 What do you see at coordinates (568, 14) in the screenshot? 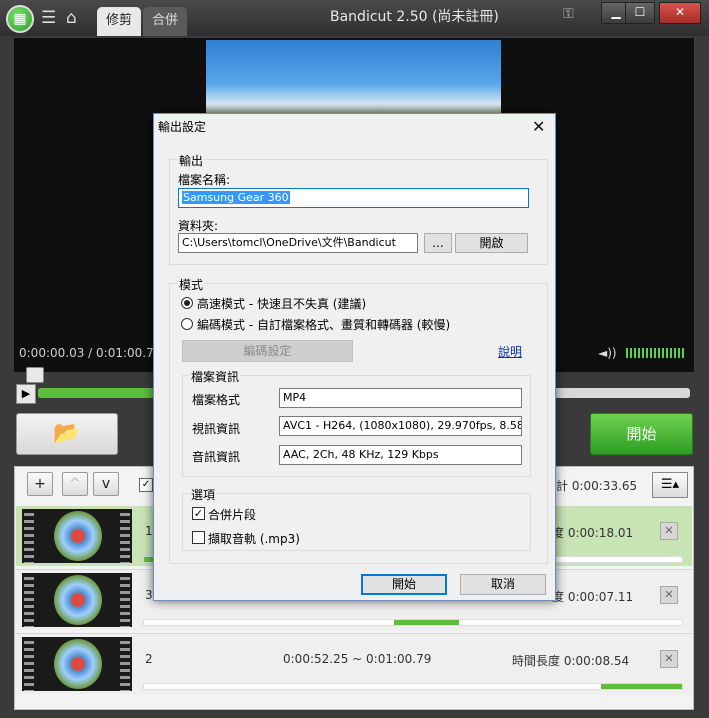
I see `key-icon: ⚿` at bounding box center [568, 14].